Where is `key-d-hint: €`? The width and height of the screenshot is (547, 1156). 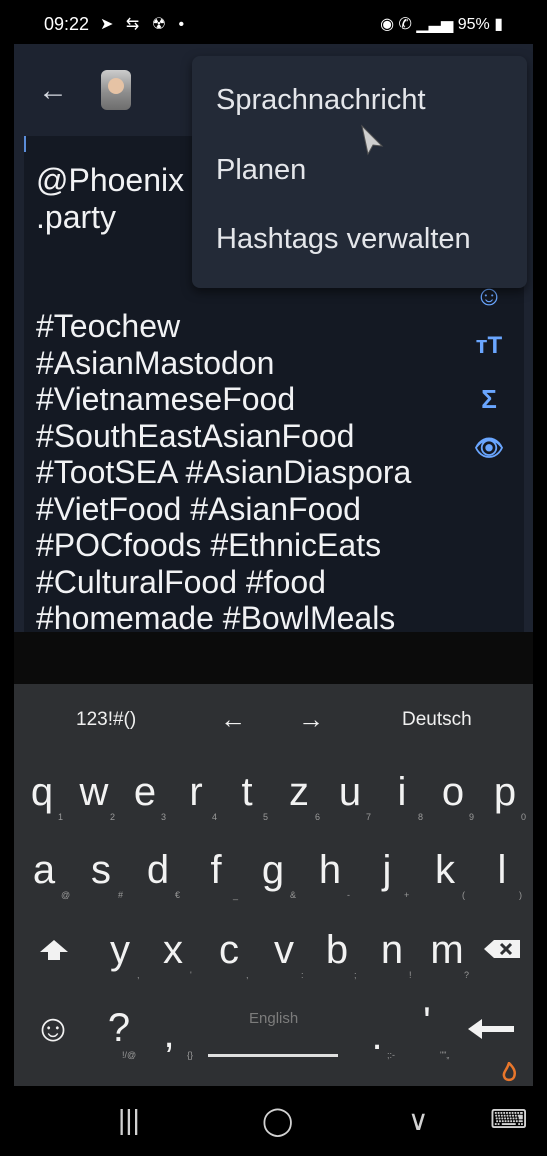 key-d-hint: € is located at coordinates (178, 895).